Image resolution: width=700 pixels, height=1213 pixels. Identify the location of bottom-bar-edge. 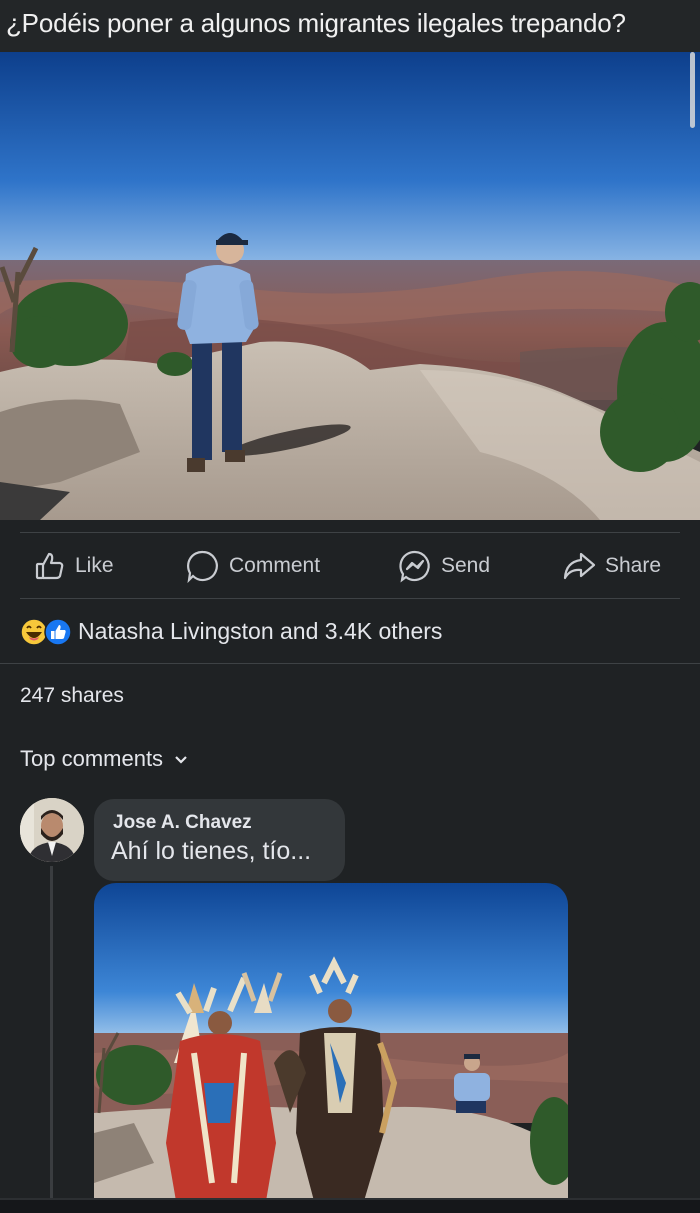
(350, 1199).